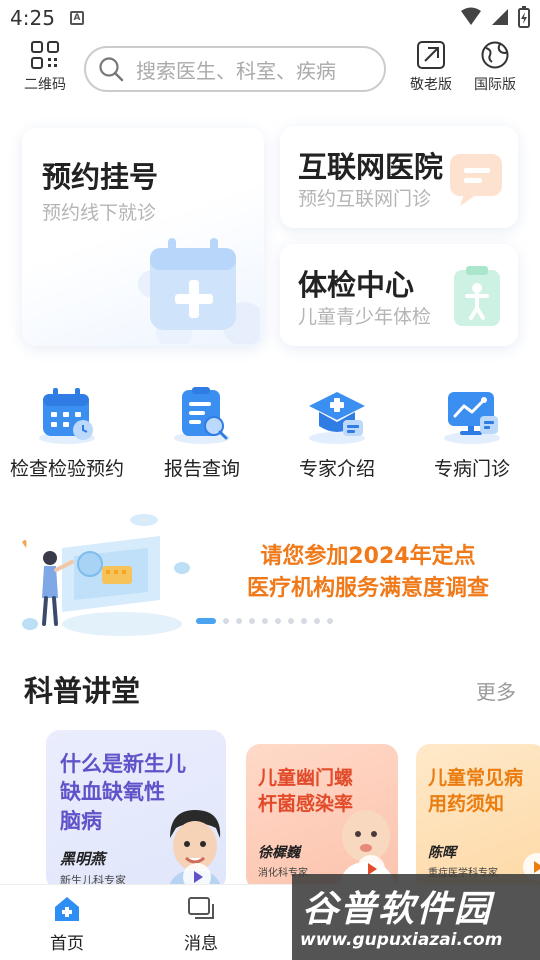  Describe the element at coordinates (66, 469) in the screenshot. I see `quick-entry-label: 检查检验预约` at that location.